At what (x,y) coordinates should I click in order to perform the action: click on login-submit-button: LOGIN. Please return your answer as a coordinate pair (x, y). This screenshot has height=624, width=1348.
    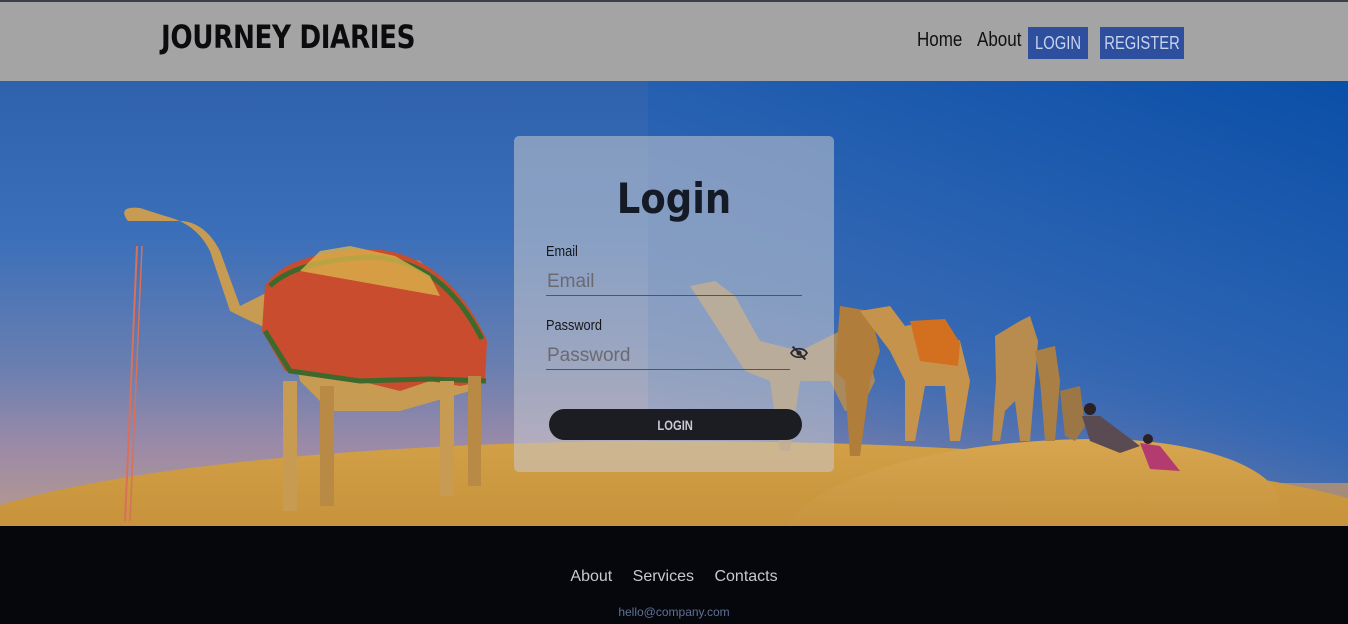
    Looking at the image, I should click on (675, 424).